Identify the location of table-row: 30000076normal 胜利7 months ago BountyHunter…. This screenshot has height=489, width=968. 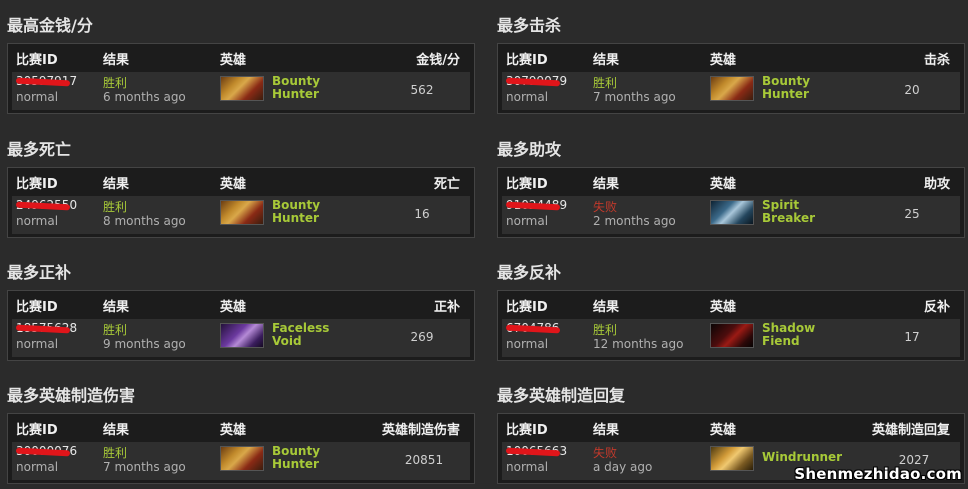
(241, 461).